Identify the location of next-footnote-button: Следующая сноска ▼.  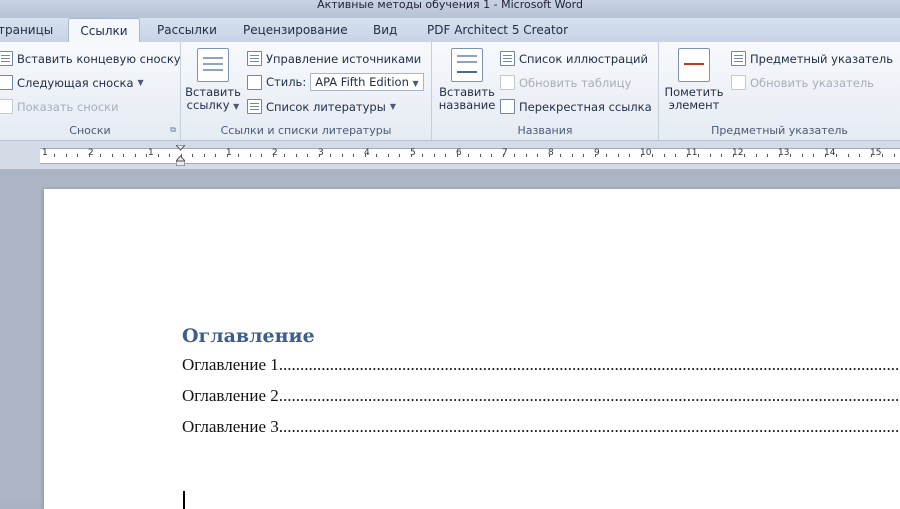
(72, 82).